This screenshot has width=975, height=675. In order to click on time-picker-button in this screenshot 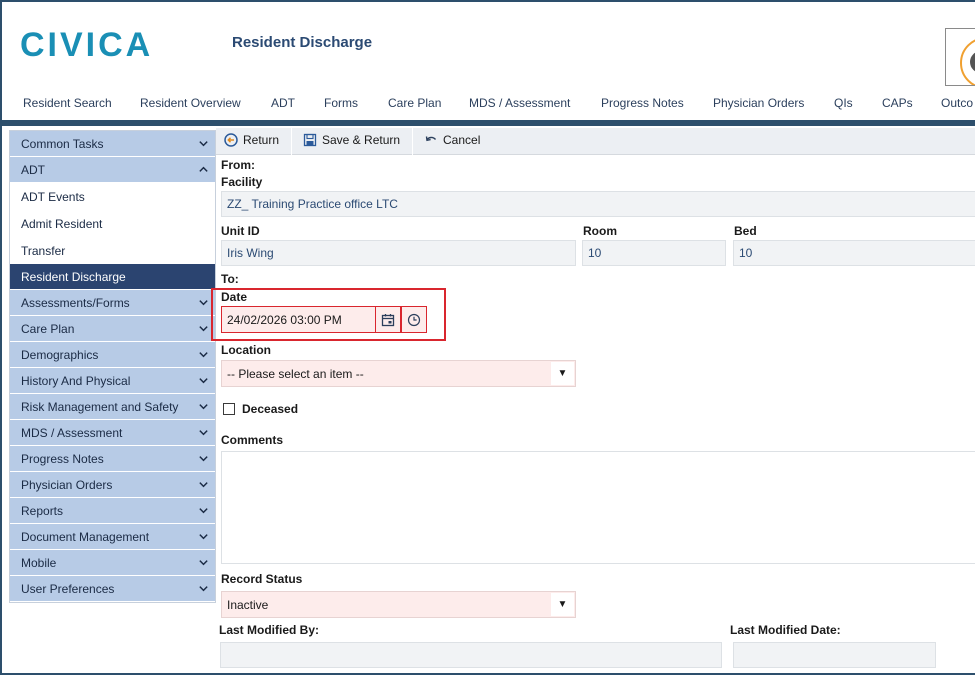, I will do `click(414, 319)`.